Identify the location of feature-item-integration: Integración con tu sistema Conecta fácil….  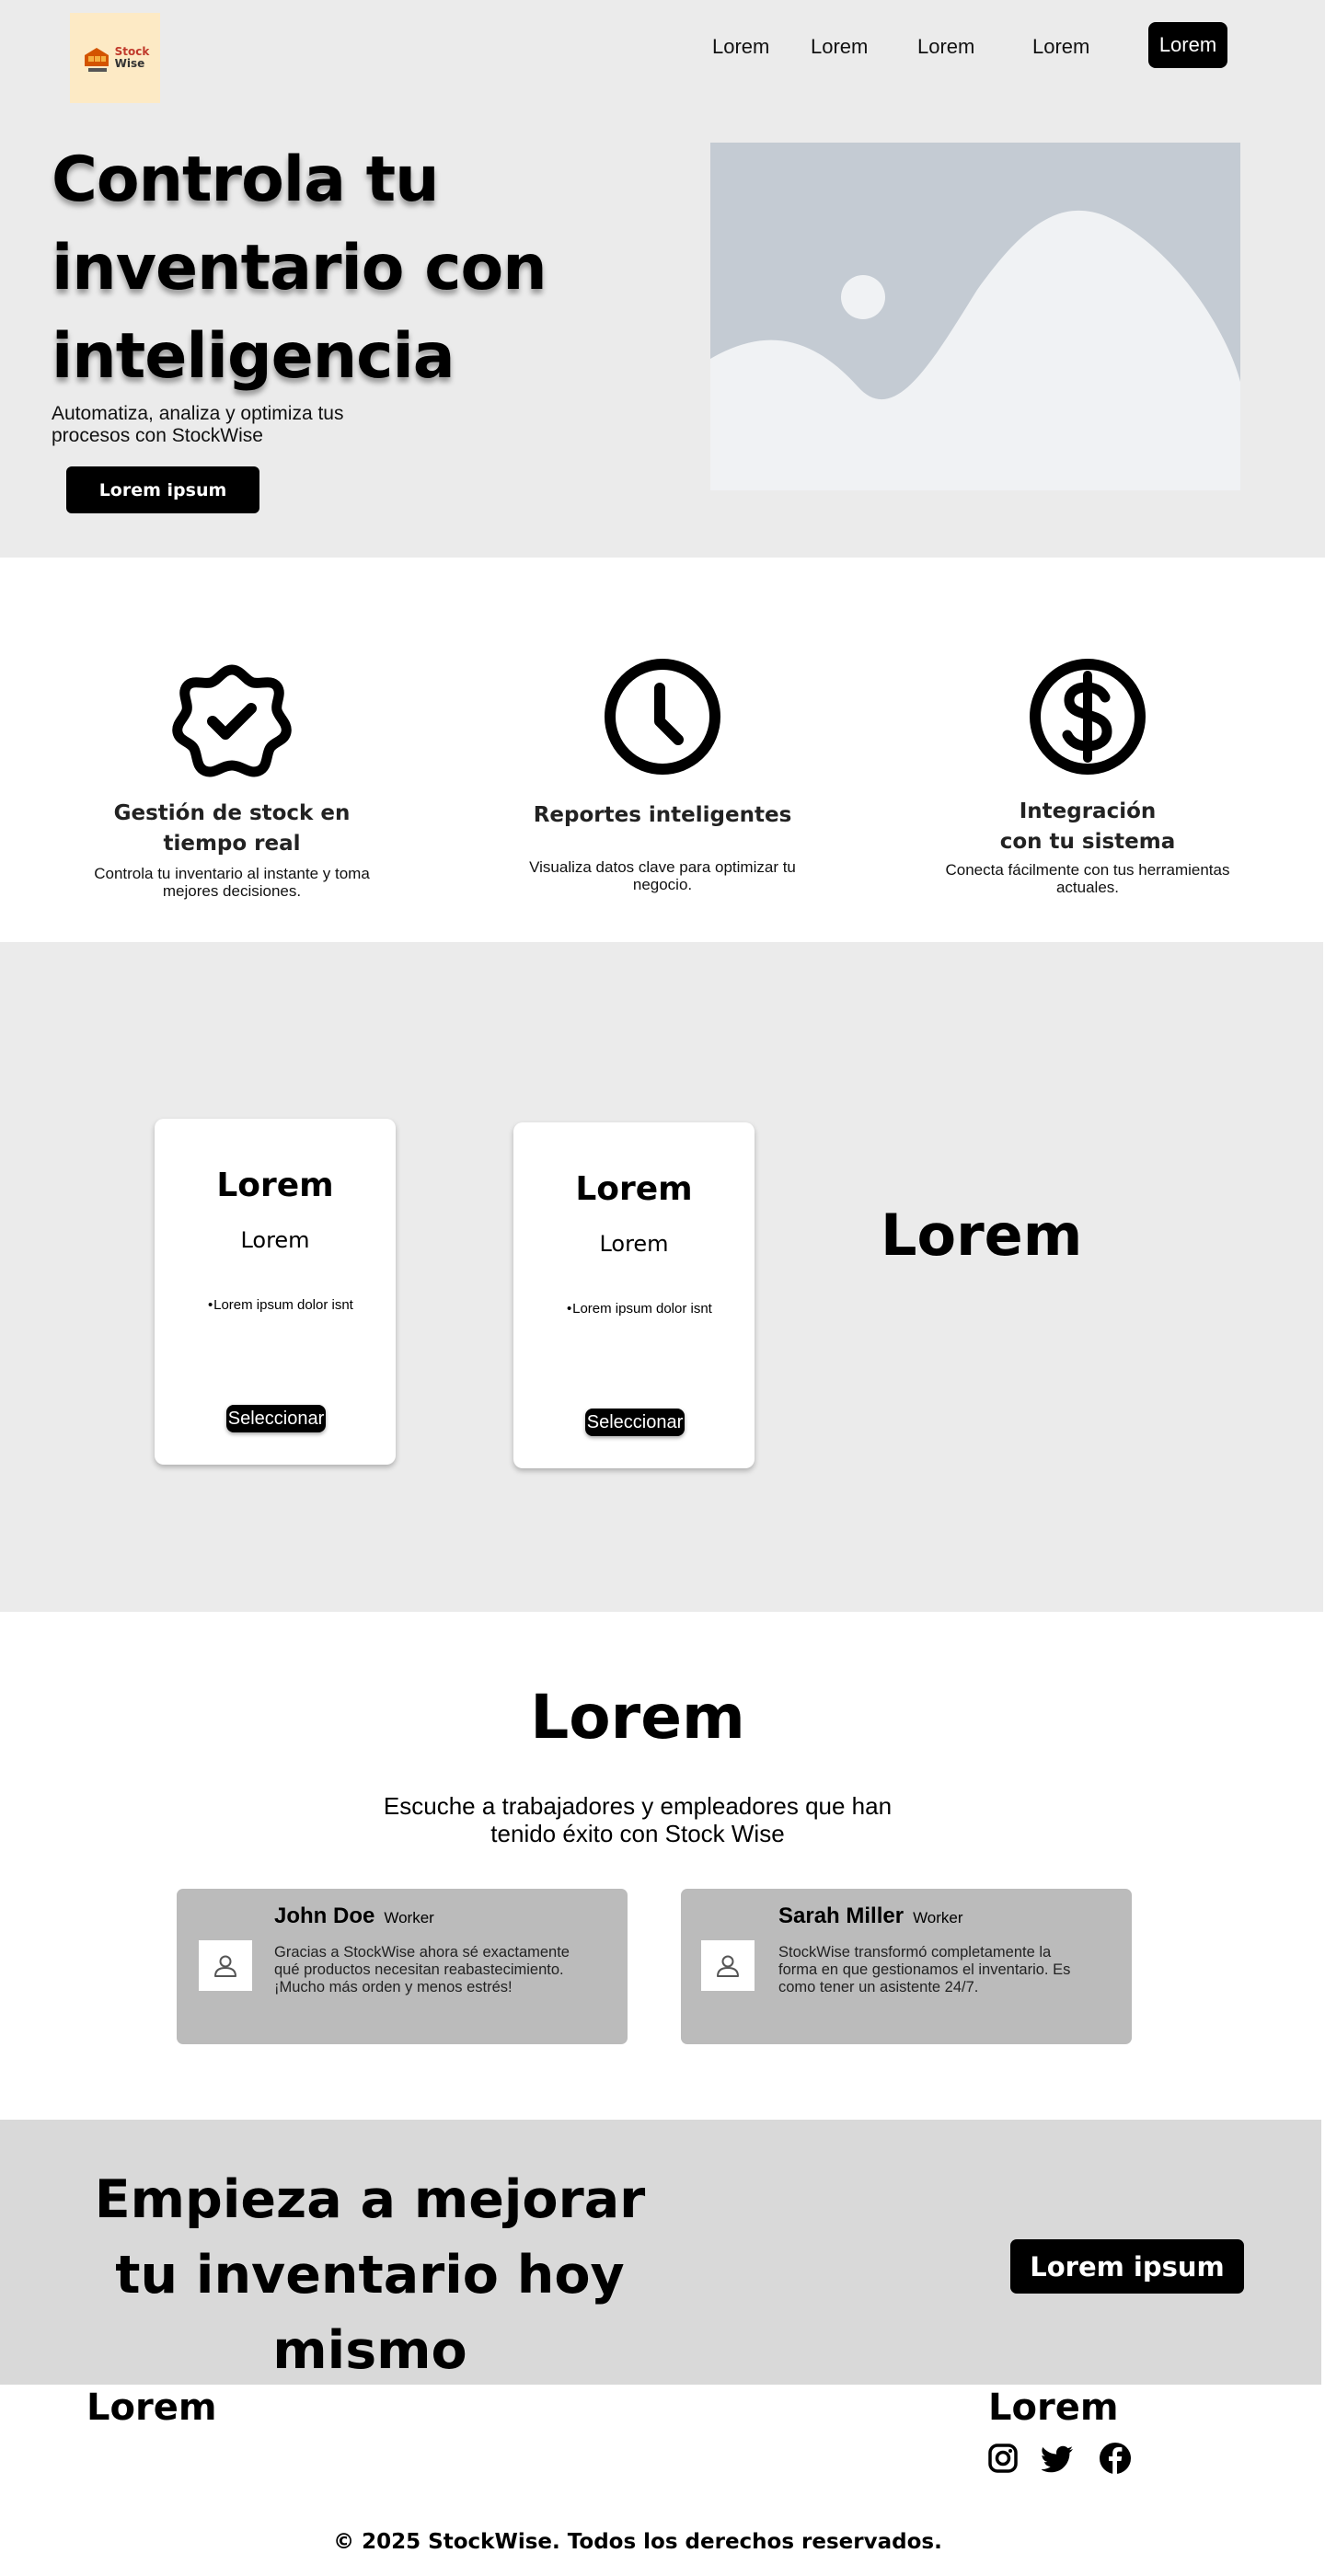
(1087, 776).